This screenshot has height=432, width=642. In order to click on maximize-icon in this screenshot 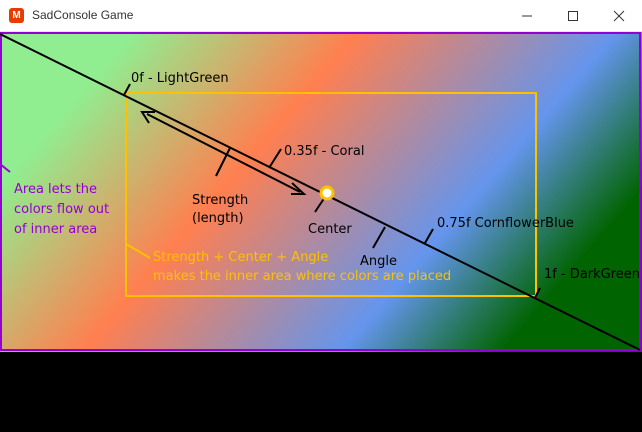, I will do `click(573, 15)`.